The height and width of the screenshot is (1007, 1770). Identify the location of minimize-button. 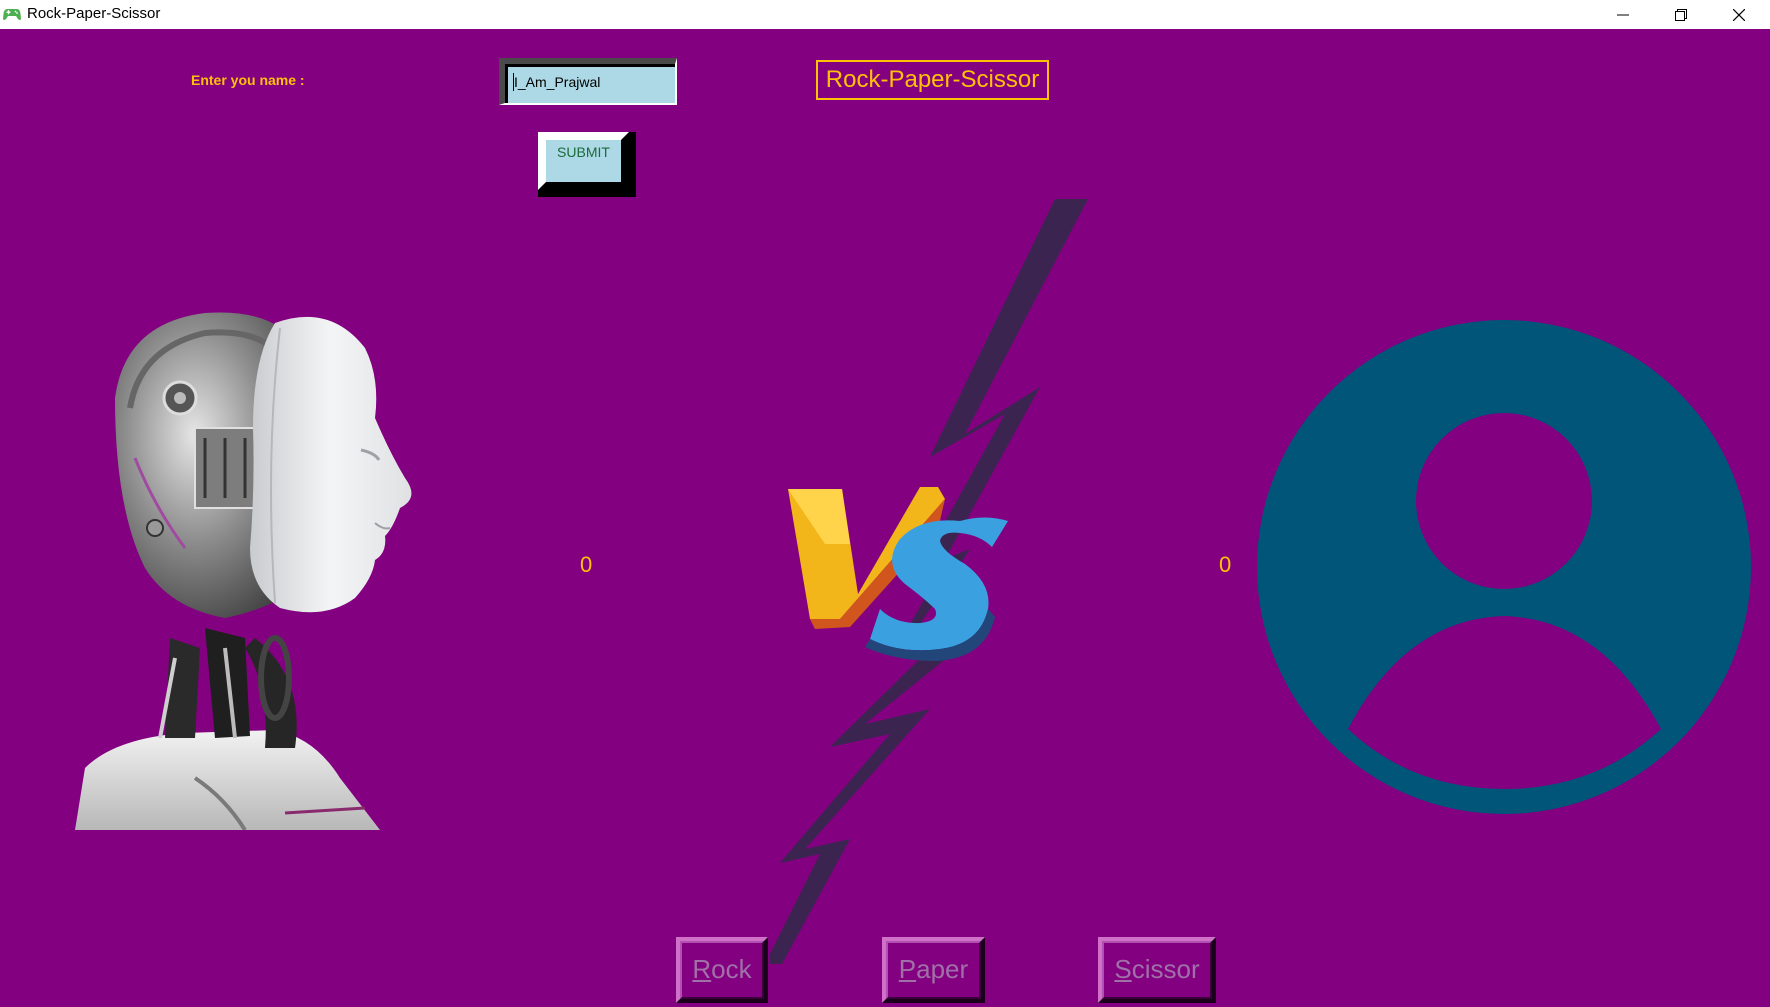
(1623, 14).